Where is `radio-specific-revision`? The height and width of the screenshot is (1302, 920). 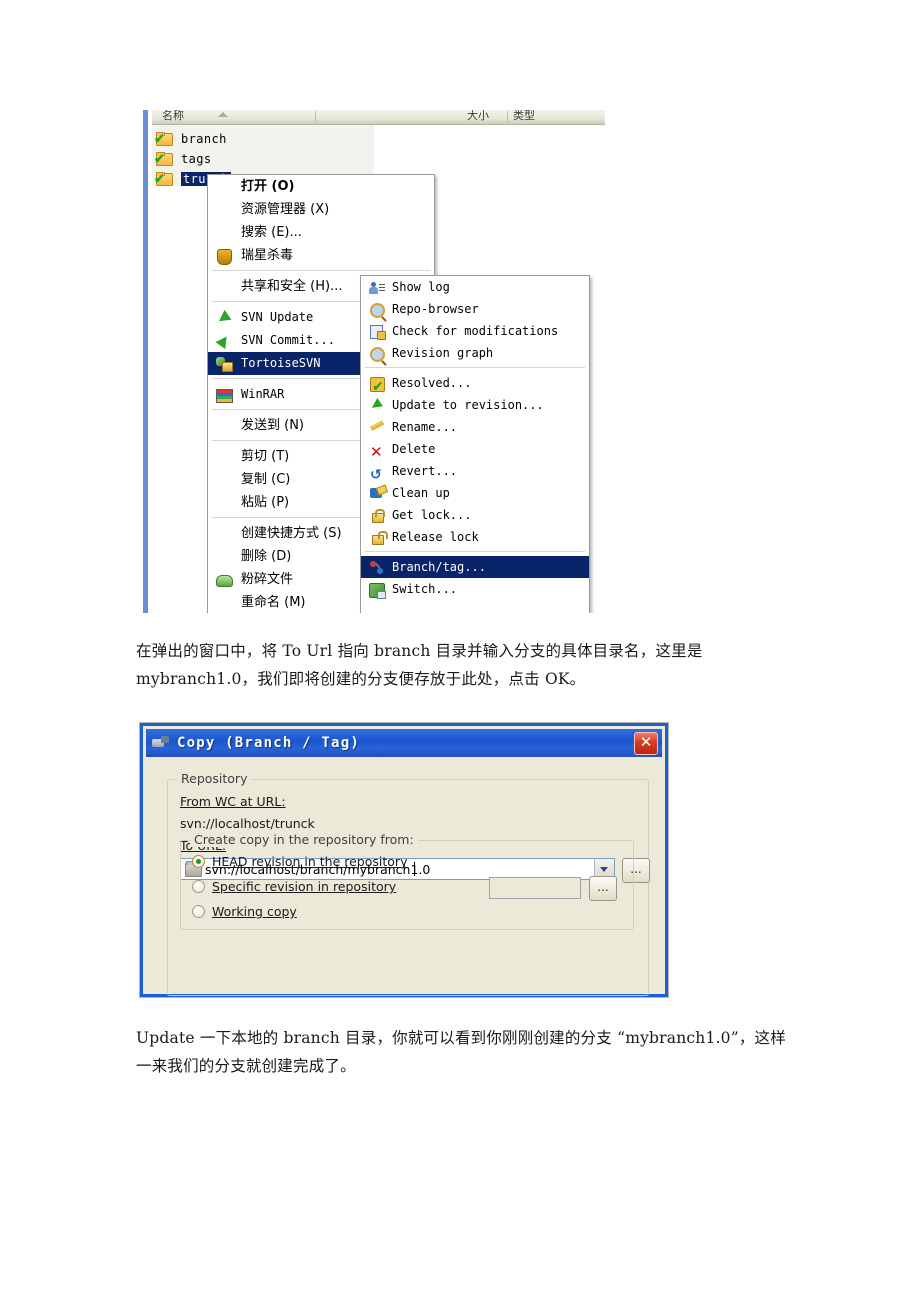 radio-specific-revision is located at coordinates (198, 886).